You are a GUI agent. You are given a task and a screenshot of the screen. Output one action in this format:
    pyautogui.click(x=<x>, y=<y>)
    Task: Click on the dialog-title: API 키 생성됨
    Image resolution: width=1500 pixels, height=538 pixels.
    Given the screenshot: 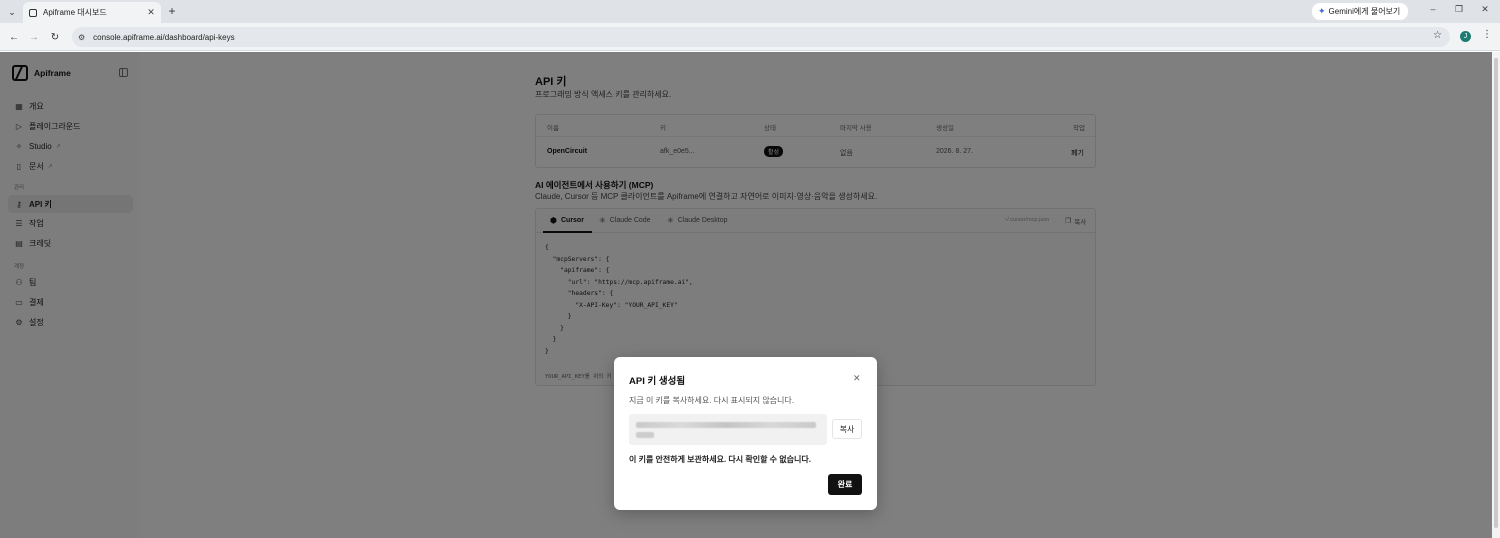 What is the action you would take?
    pyautogui.click(x=657, y=381)
    